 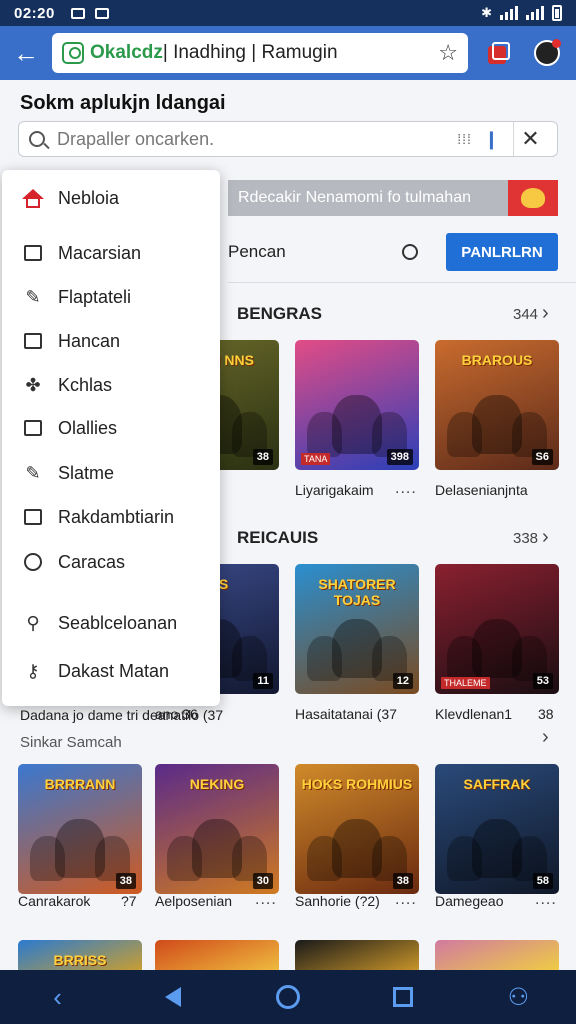 I want to click on filter-radio, so click(x=410, y=252).